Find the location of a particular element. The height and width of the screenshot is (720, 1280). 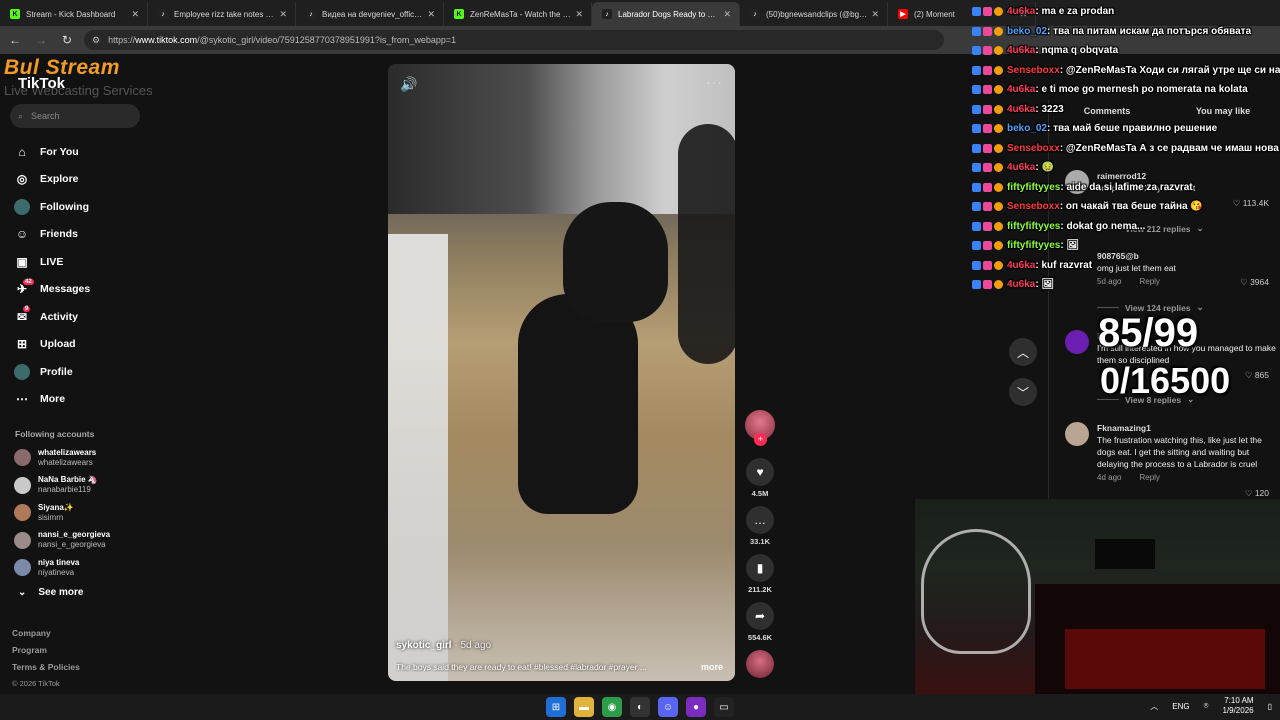

account-display-name: NaNa Barbie 🦄 is located at coordinates (68, 480).